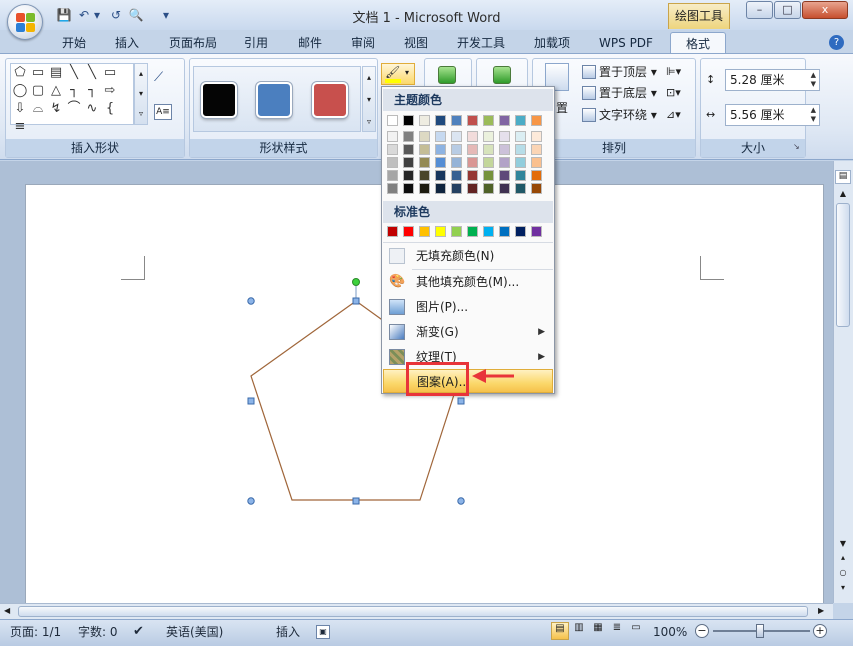  I want to click on shape-option: △, so click(56, 91).